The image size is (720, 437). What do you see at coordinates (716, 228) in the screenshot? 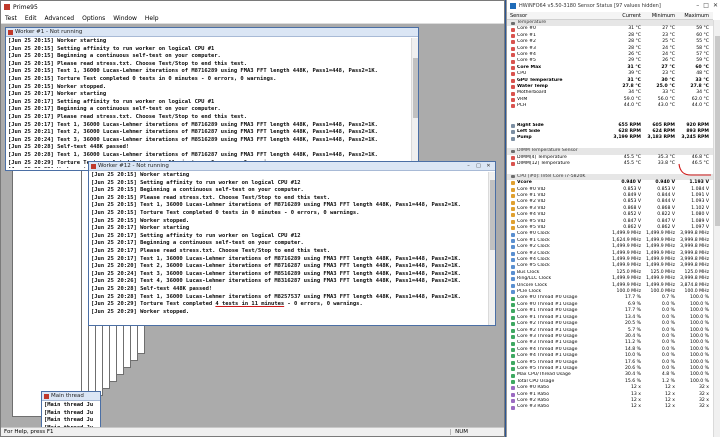
I see `hwinfo-scrollbar` at bounding box center [716, 228].